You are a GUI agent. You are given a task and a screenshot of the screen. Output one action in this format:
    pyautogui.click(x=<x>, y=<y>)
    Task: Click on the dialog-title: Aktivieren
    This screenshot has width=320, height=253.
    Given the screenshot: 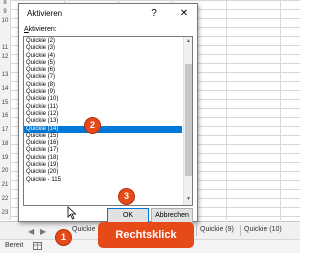 What is the action you would take?
    pyautogui.click(x=45, y=13)
    